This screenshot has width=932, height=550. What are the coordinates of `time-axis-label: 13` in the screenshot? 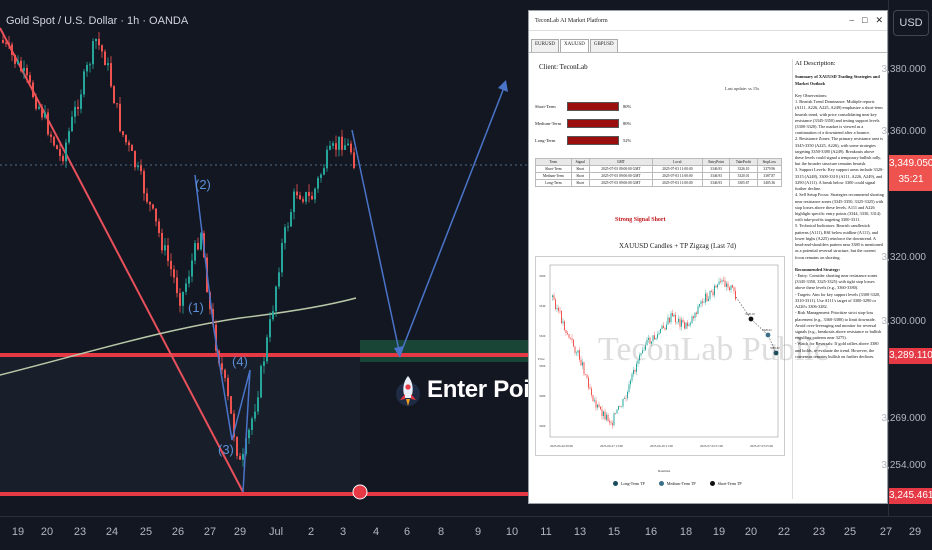 It's located at (580, 532).